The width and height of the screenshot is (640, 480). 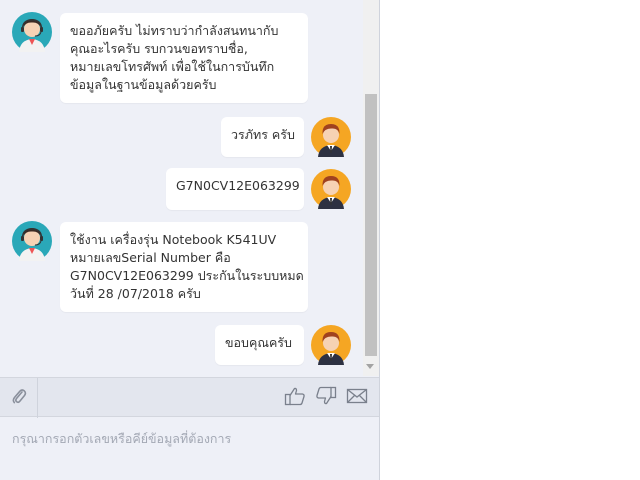 I want to click on scroll-down-arrow-icon, so click(x=370, y=366).